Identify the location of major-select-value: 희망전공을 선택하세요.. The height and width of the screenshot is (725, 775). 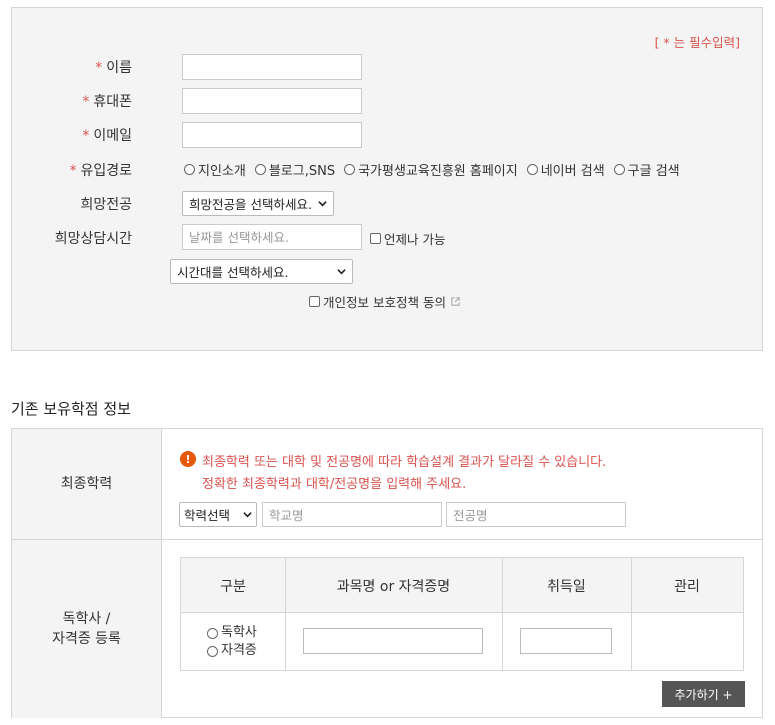
(250, 204).